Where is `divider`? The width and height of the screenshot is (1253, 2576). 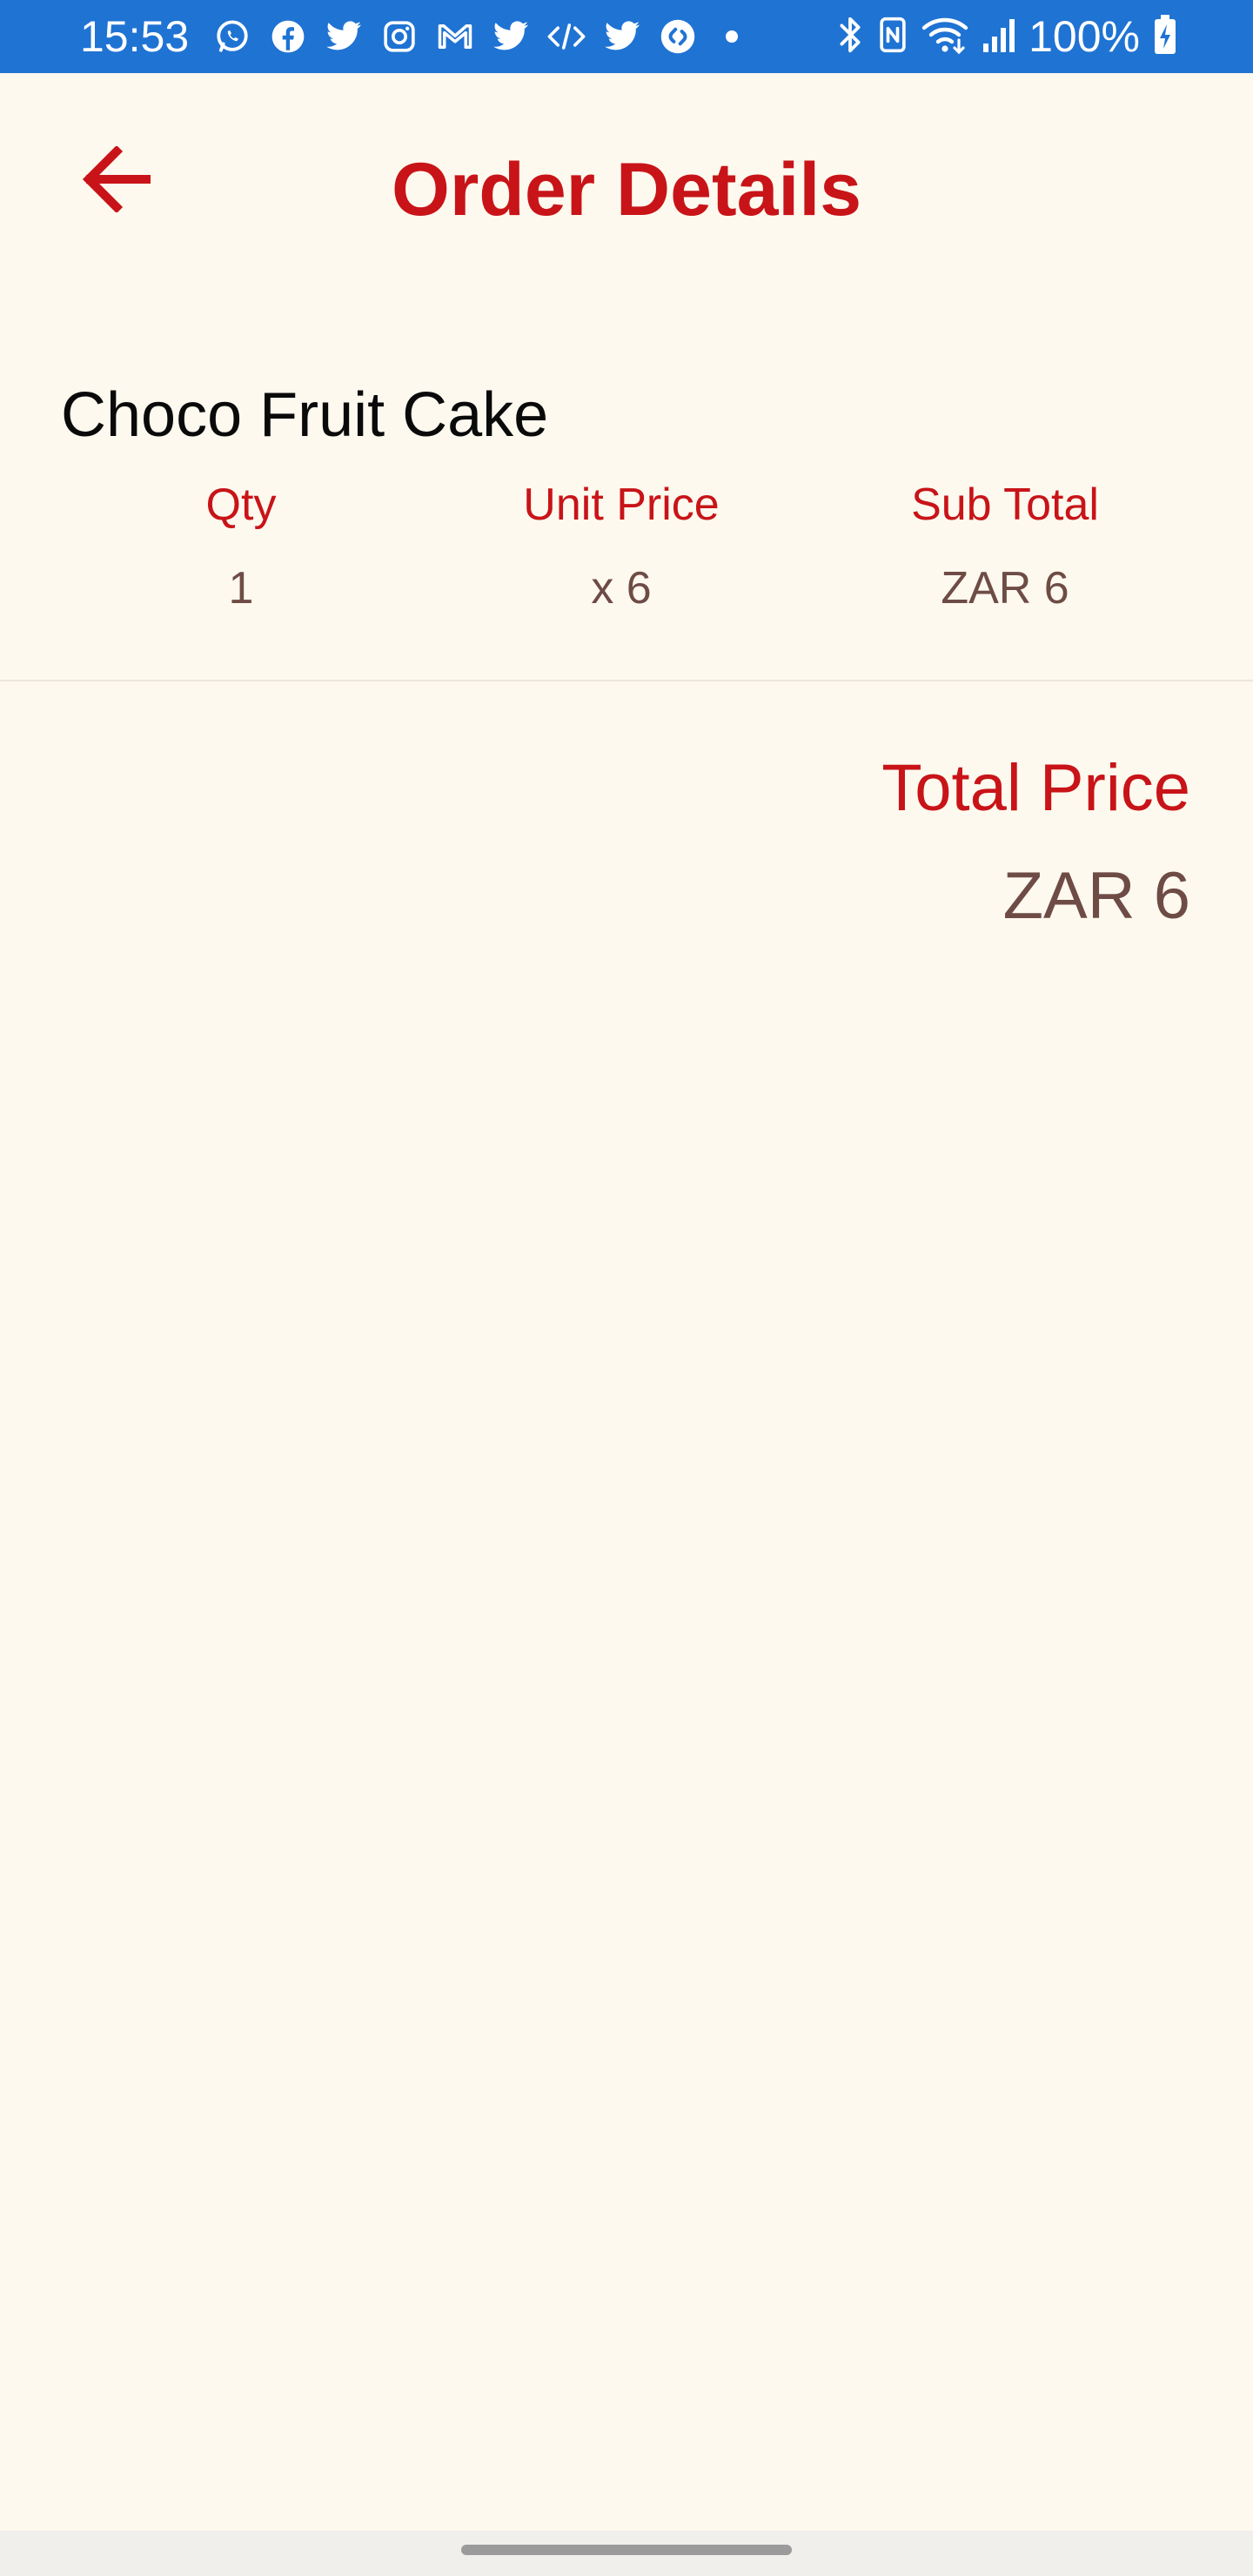
divider is located at coordinates (626, 680).